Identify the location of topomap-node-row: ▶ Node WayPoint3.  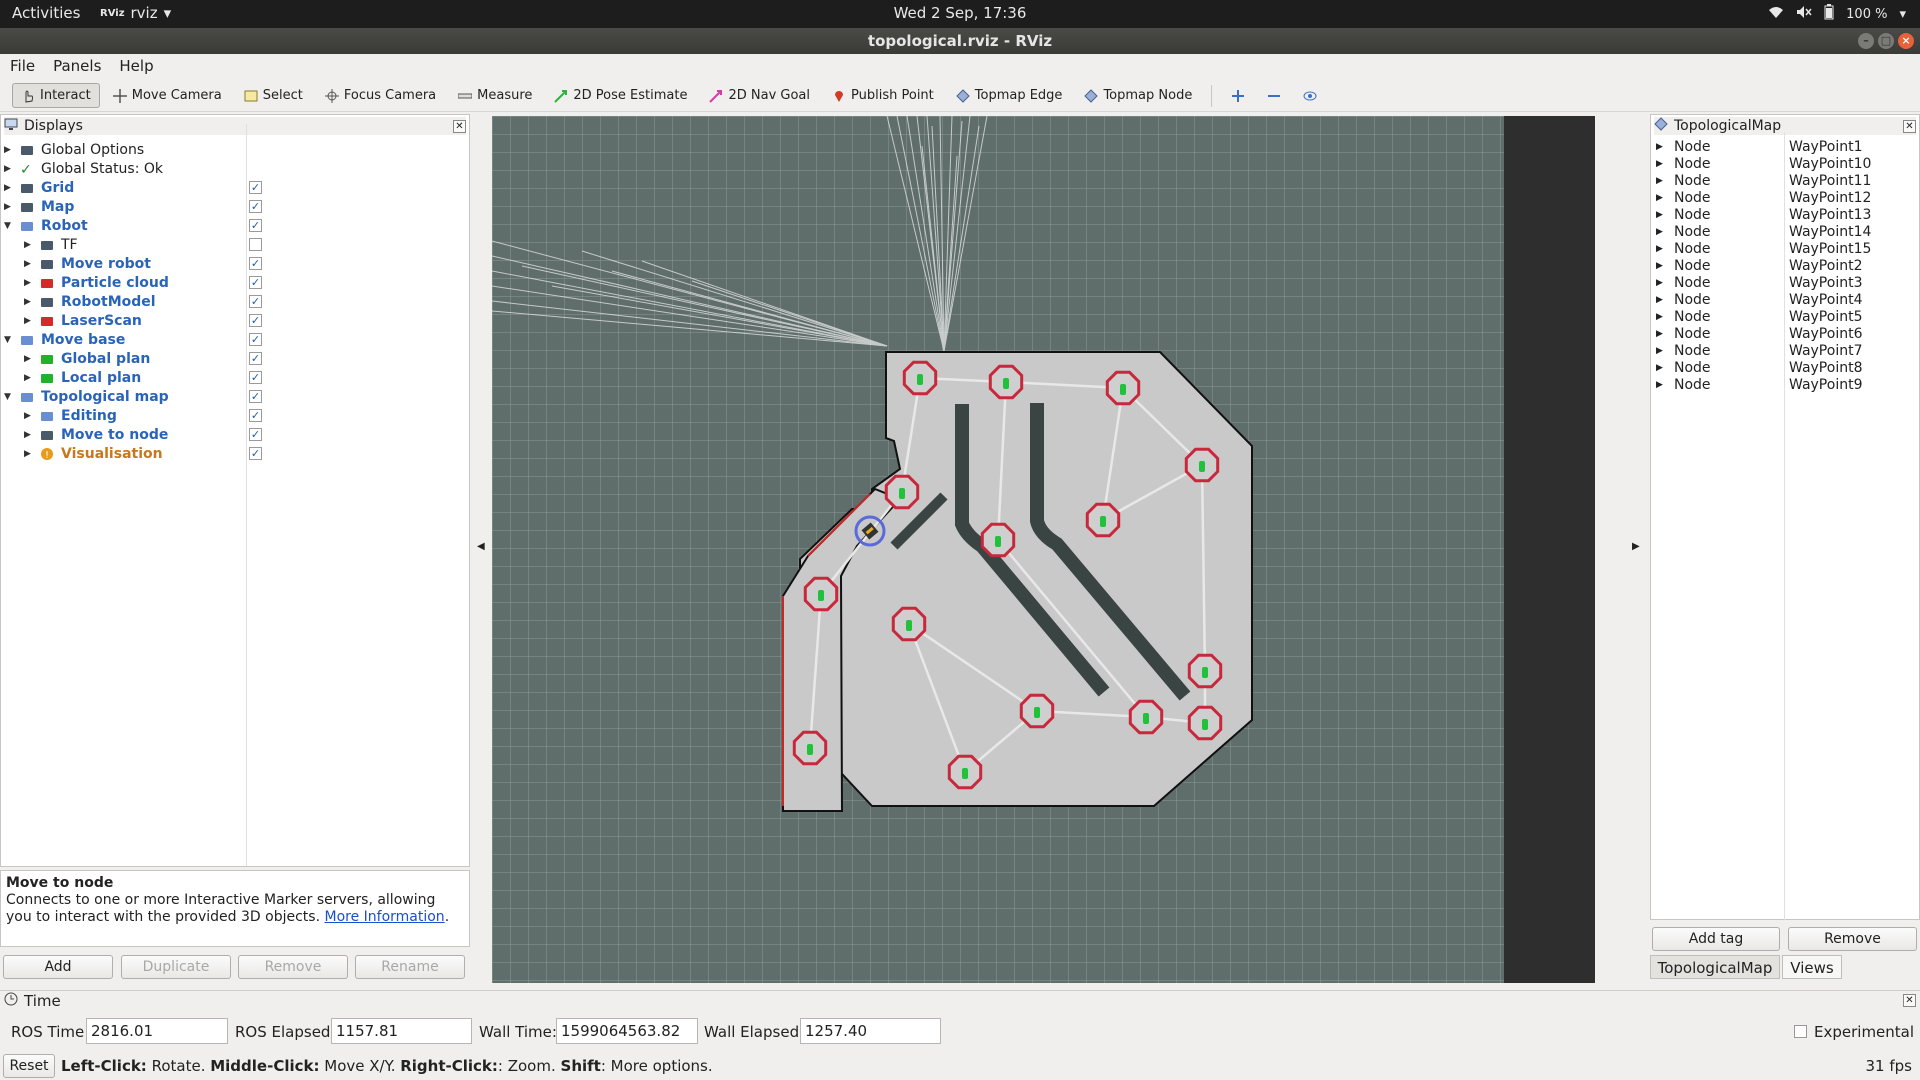
(1759, 283).